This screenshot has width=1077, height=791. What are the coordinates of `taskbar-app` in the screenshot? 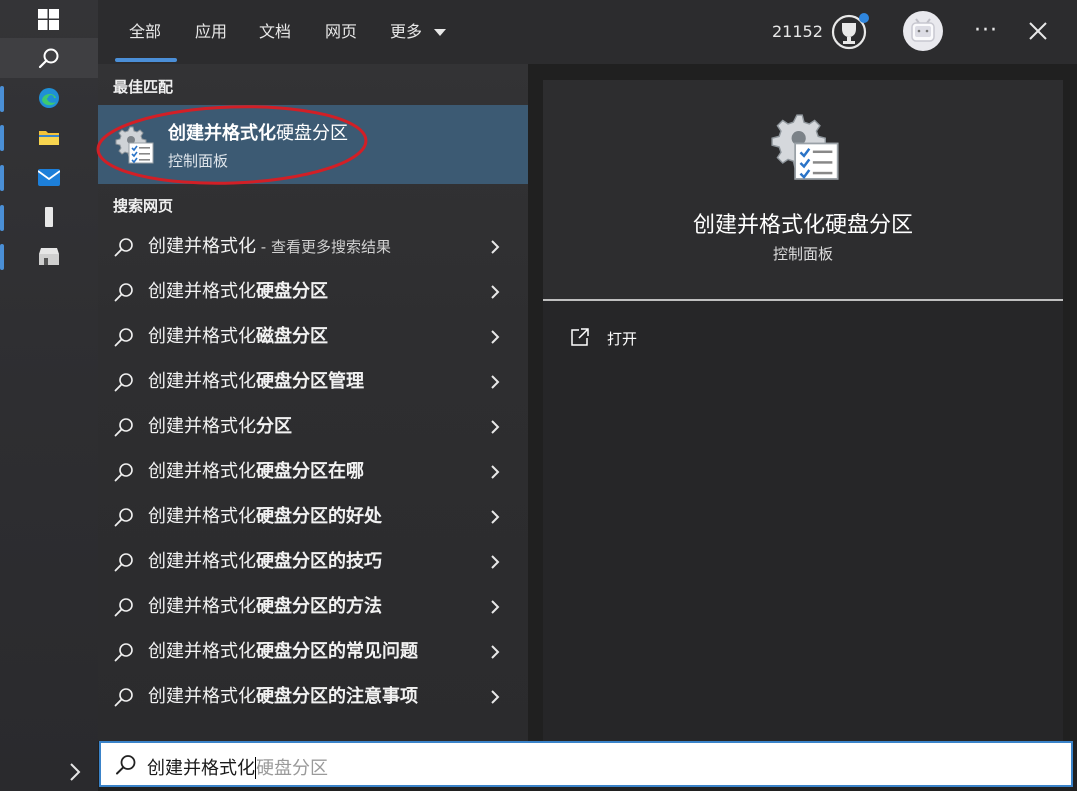 It's located at (49, 217).